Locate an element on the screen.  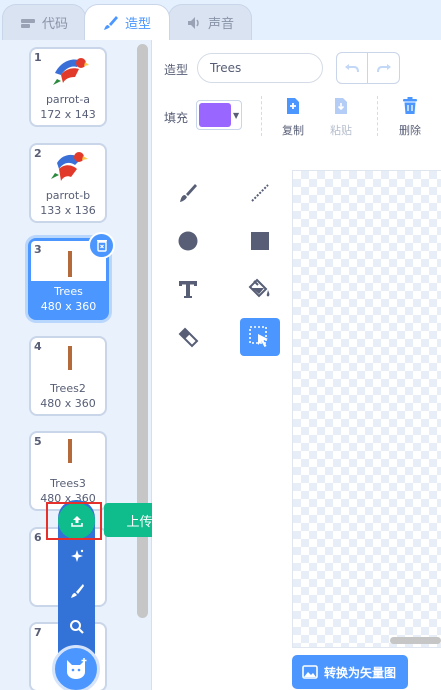
costume-name: parrot-b is located at coordinates (68, 195).